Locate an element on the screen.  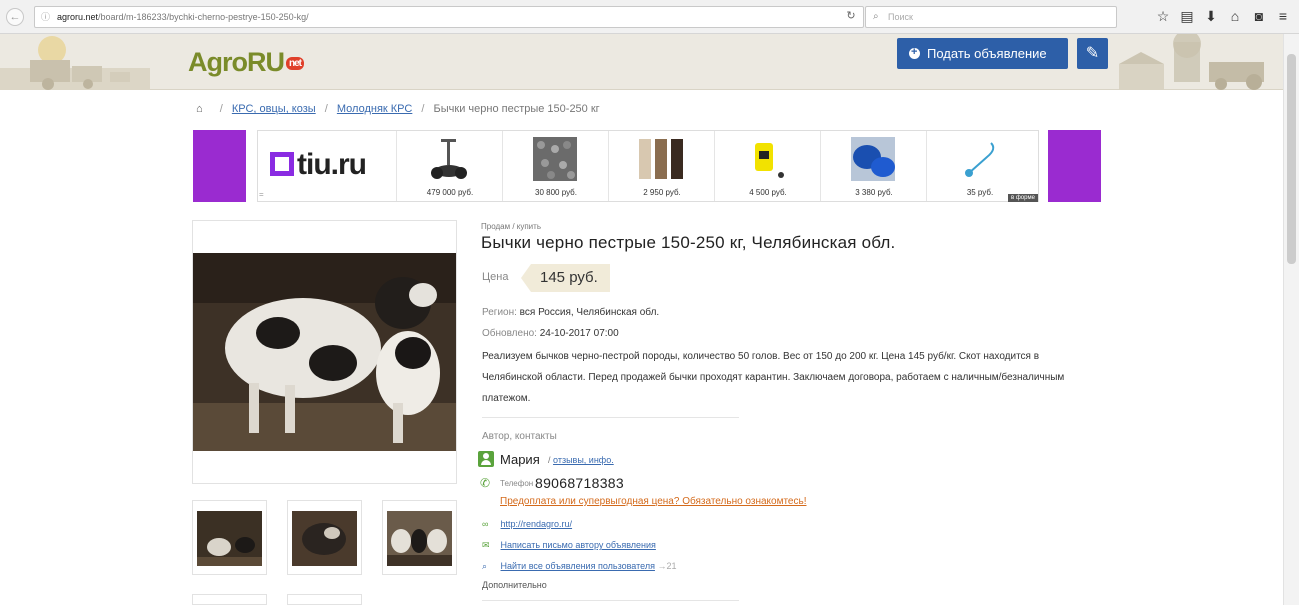
ad-brand-logo: tiu.ru is located at coordinates (318, 165).